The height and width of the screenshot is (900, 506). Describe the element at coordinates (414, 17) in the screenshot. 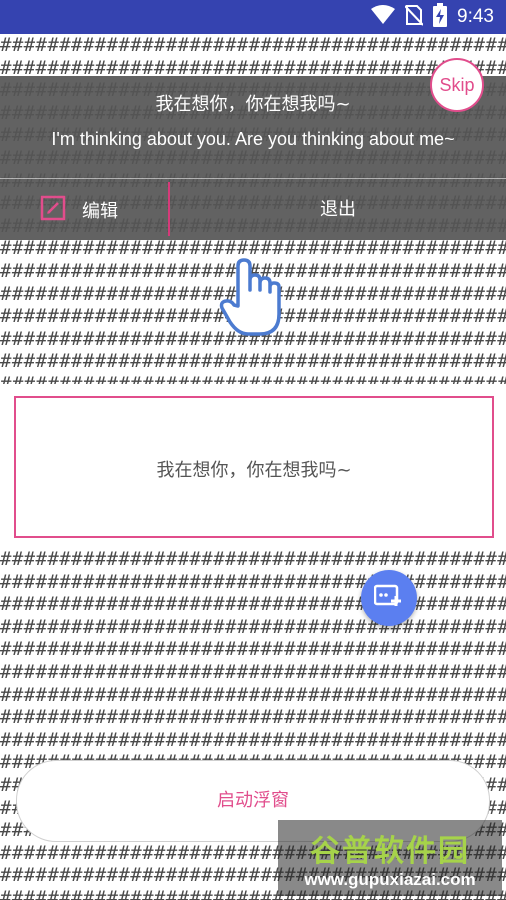

I see `no-sim-icon` at that location.